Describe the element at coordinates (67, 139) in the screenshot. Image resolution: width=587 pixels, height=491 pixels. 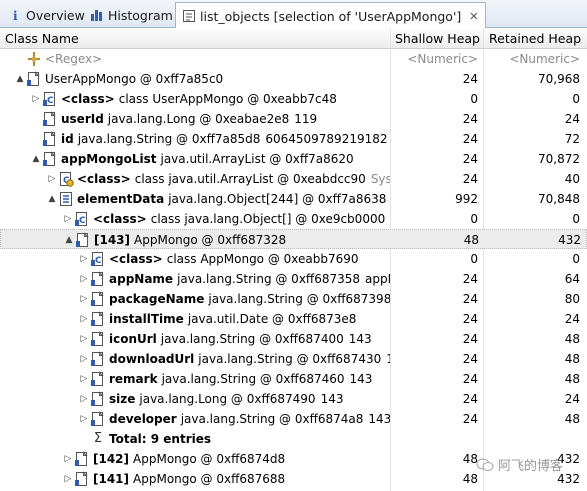
I see `field-name: id` at that location.